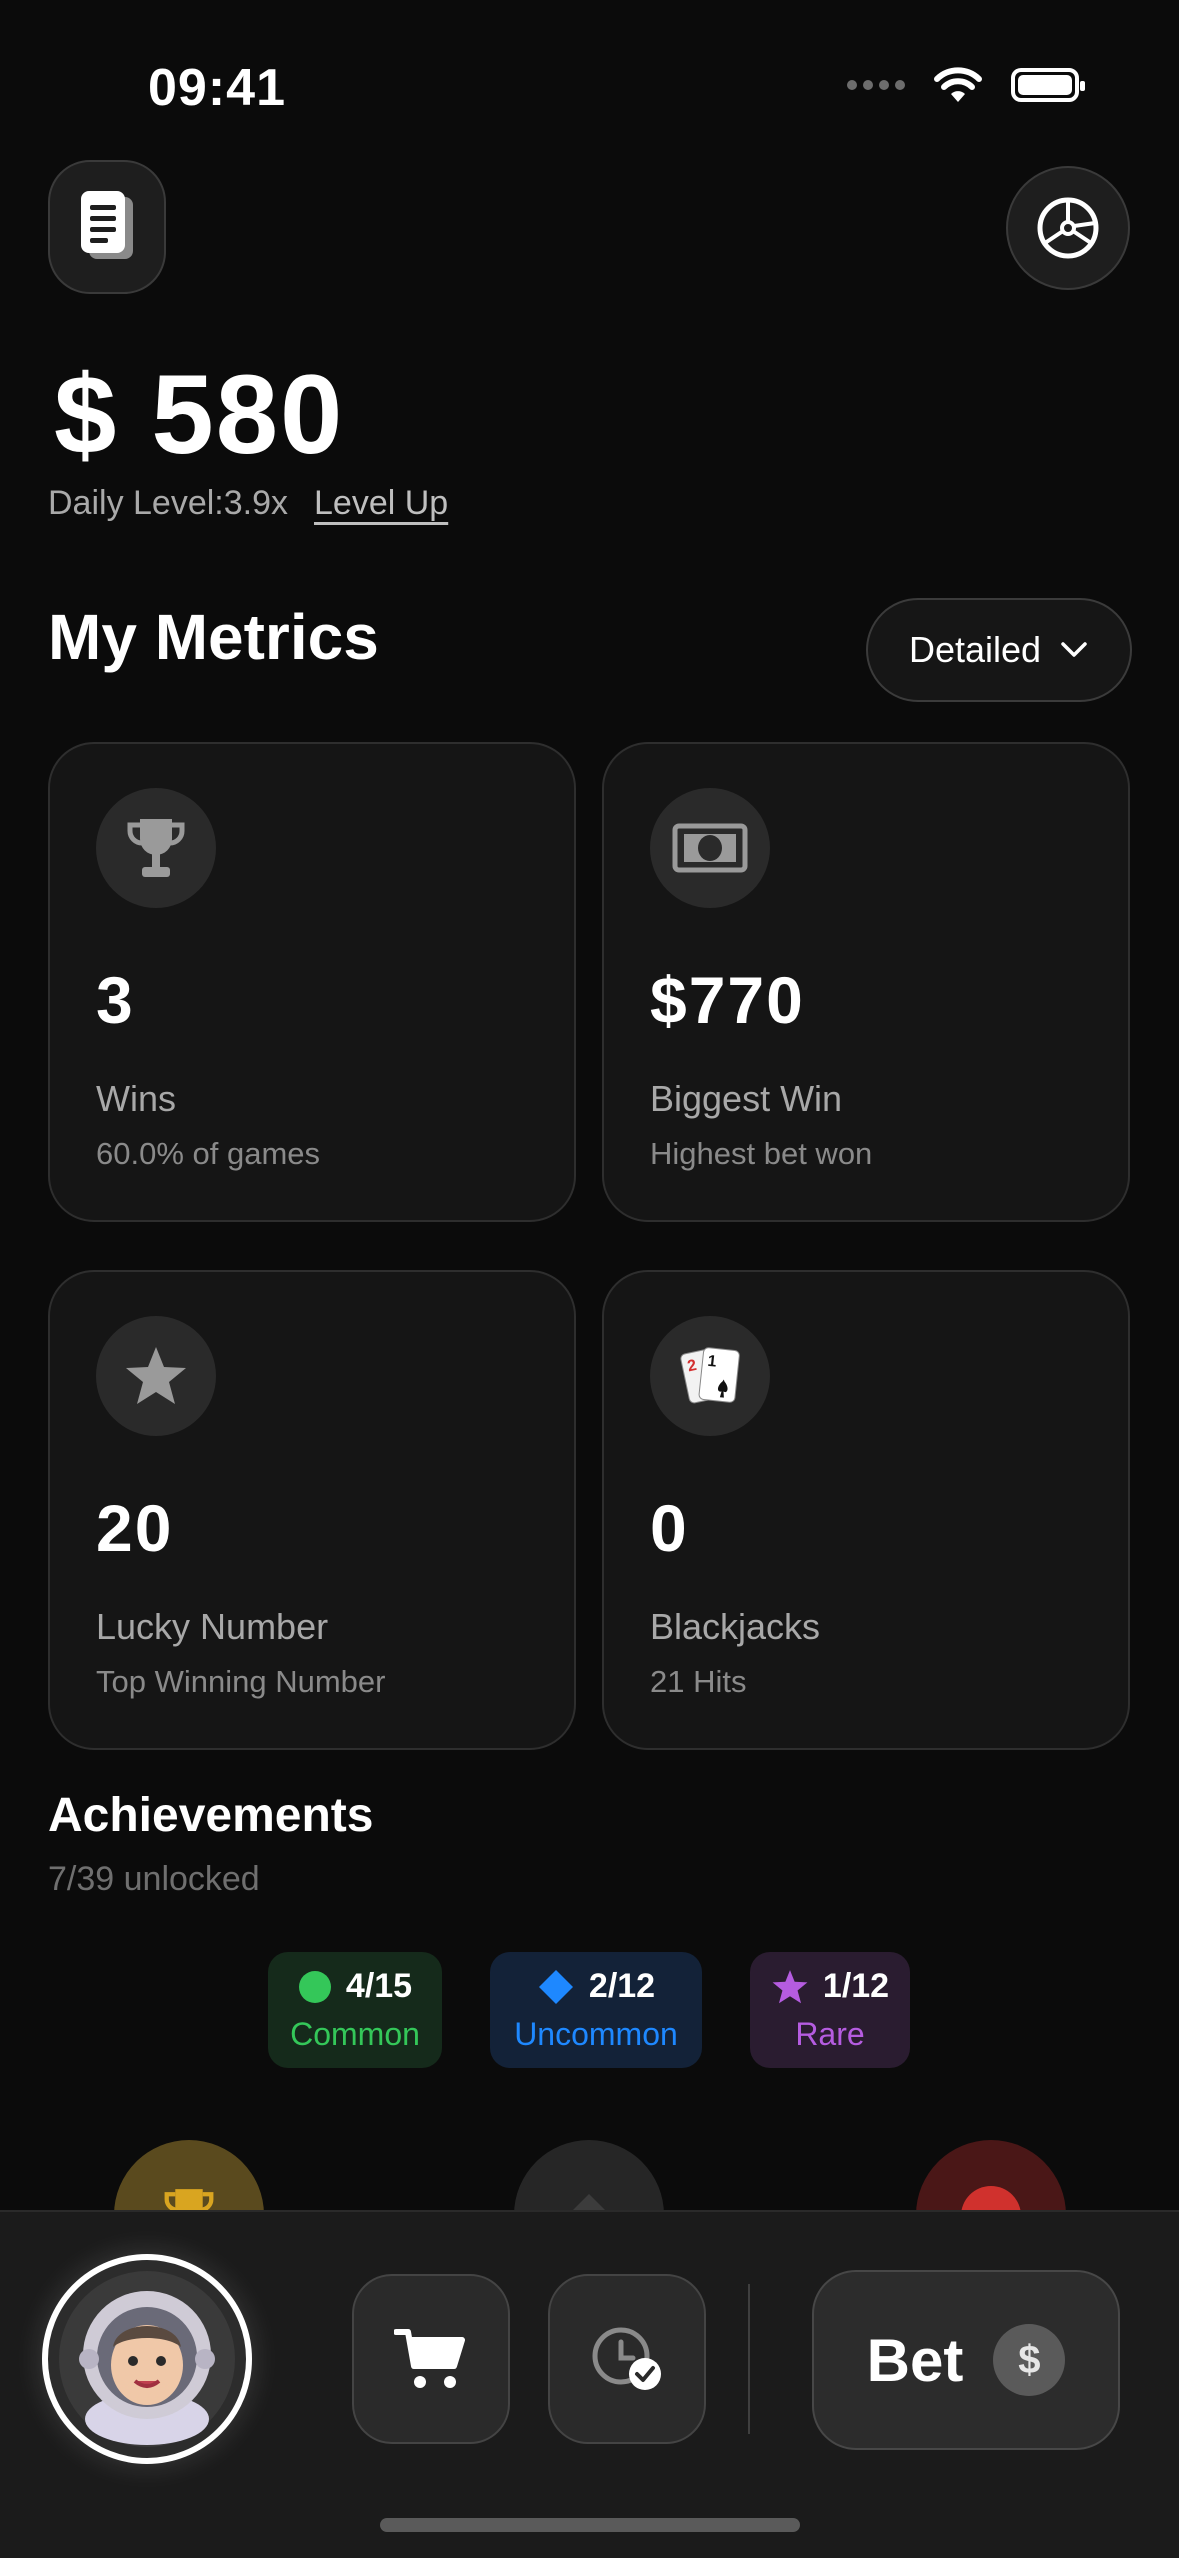  What do you see at coordinates (698, 1681) in the screenshot?
I see `metric-sub: 21 Hits` at bounding box center [698, 1681].